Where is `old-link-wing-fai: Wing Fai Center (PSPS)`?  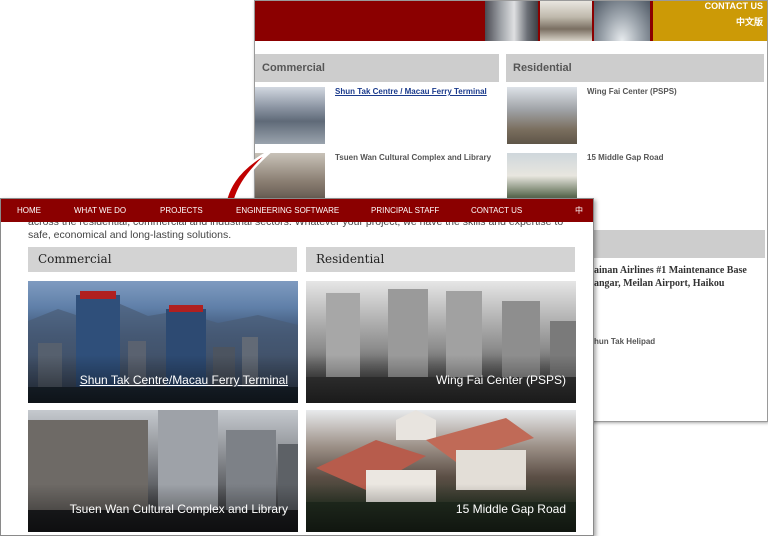
old-link-wing-fai: Wing Fai Center (PSPS) is located at coordinates (632, 91).